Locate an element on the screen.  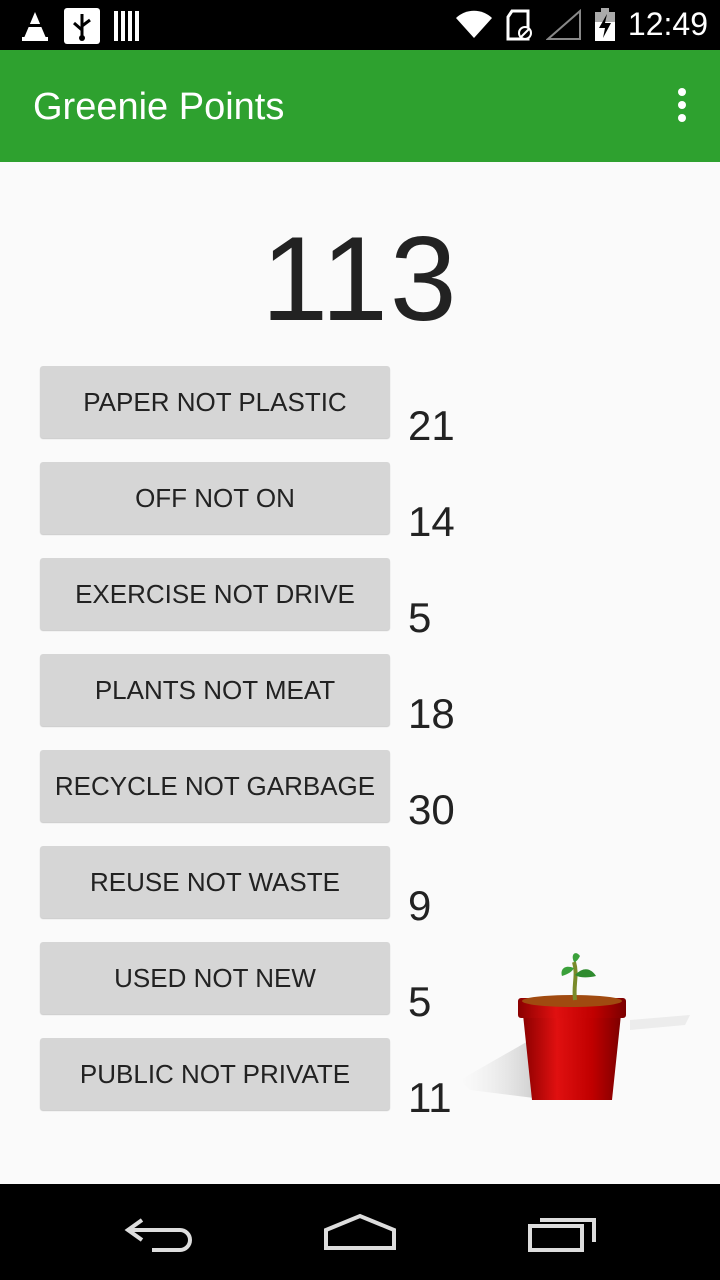
action-count: 11 is located at coordinates (430, 1097).